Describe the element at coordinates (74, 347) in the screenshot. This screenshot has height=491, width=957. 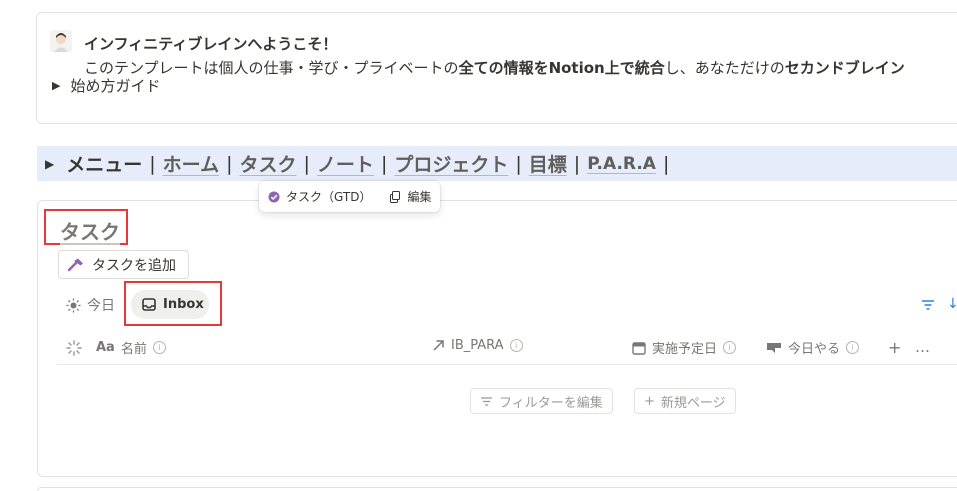
I see `loading-spinner-icon` at that location.